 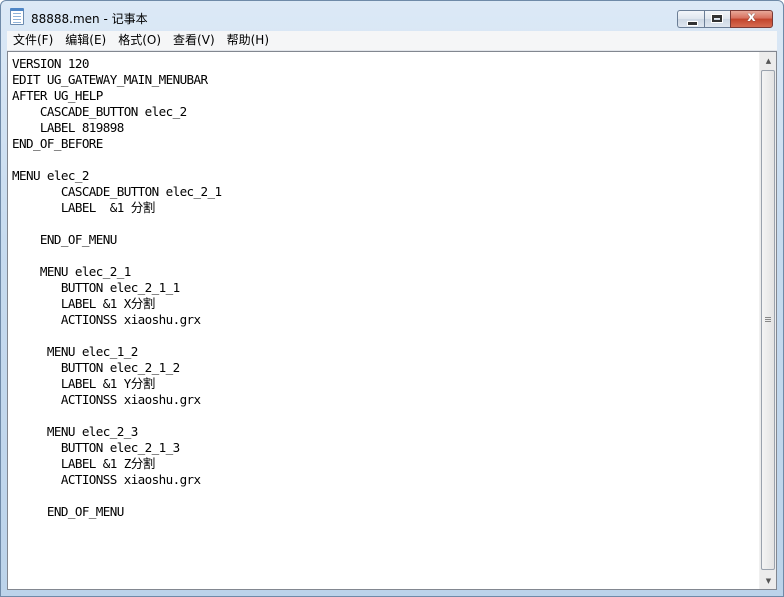 I want to click on menu-bar: 文件(F) 编辑(E) 格式(O) 查看(V) 帮助(H), so click(x=392, y=41).